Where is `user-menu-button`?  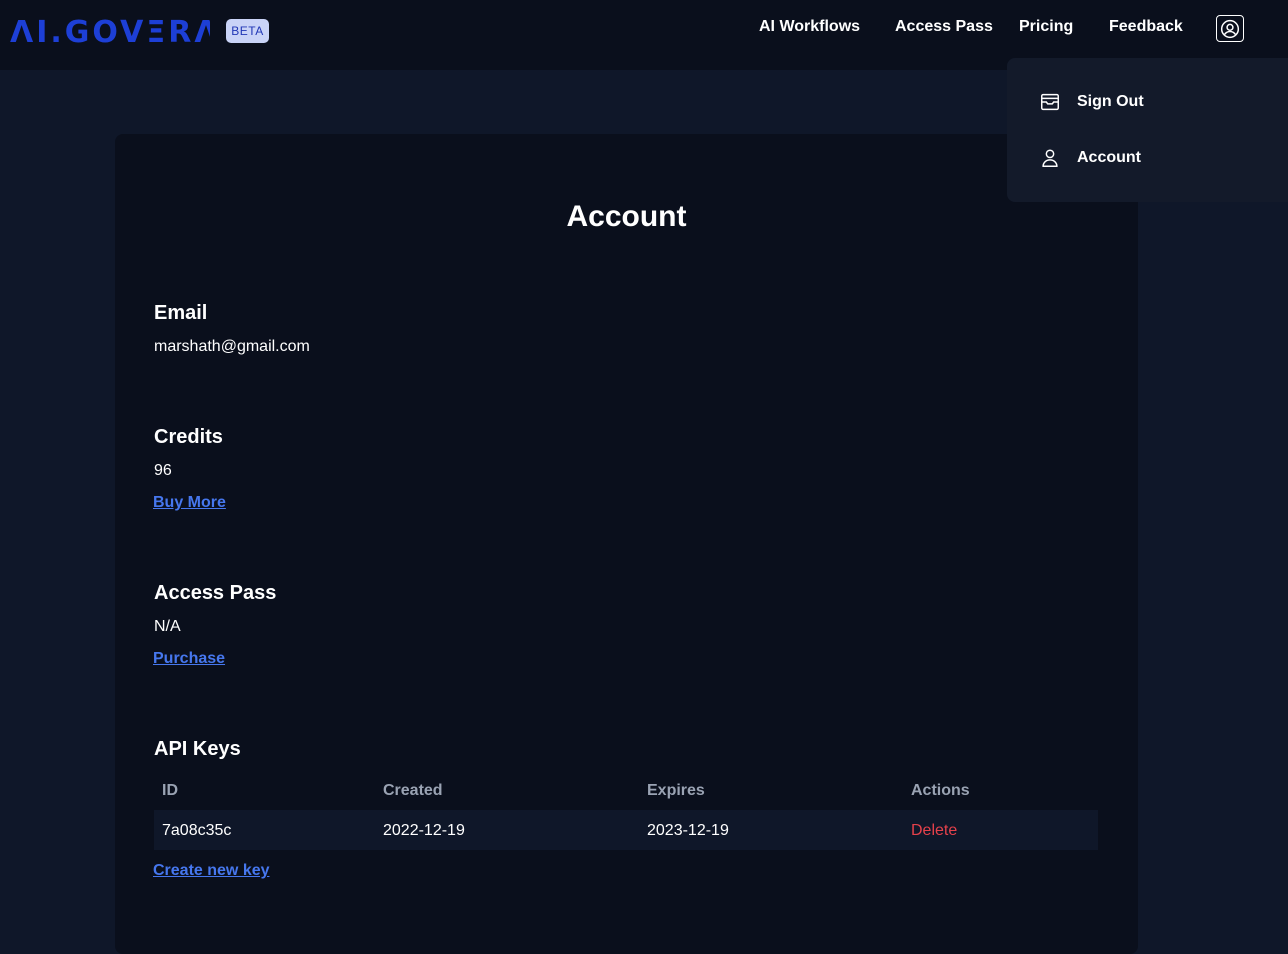
user-menu-button is located at coordinates (1230, 28).